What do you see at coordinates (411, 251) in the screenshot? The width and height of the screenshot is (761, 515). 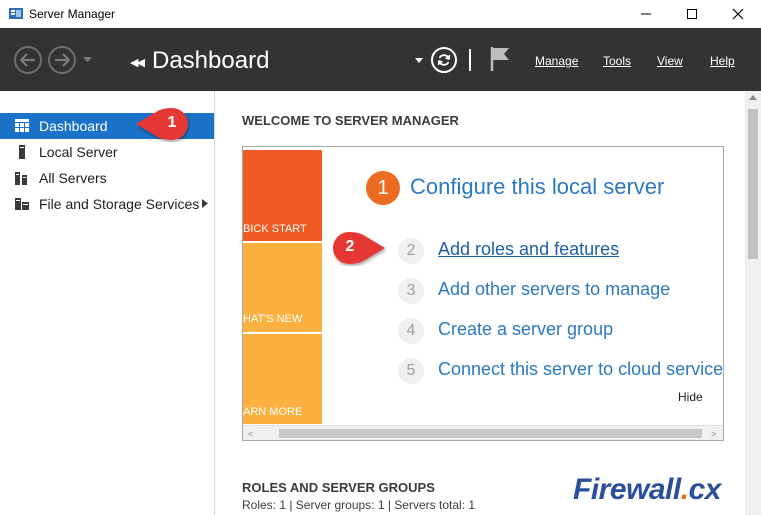 I see `step-number: 2` at bounding box center [411, 251].